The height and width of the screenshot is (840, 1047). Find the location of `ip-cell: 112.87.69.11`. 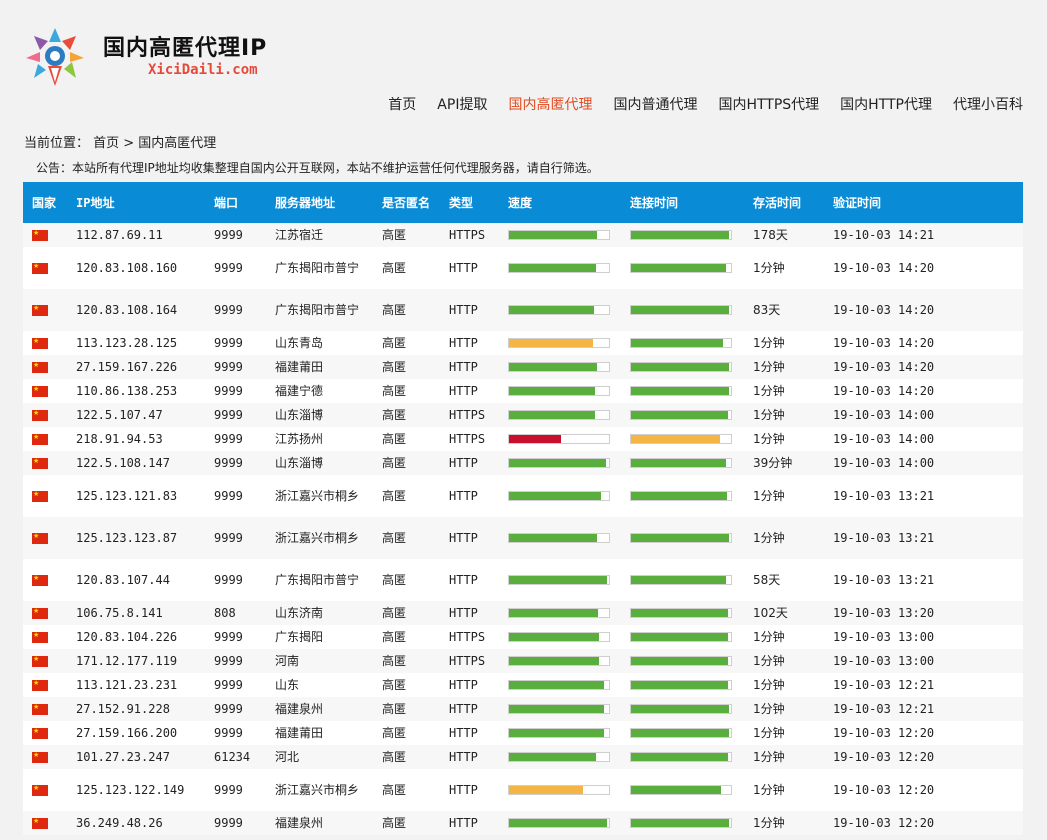

ip-cell: 112.87.69.11 is located at coordinates (136, 235).